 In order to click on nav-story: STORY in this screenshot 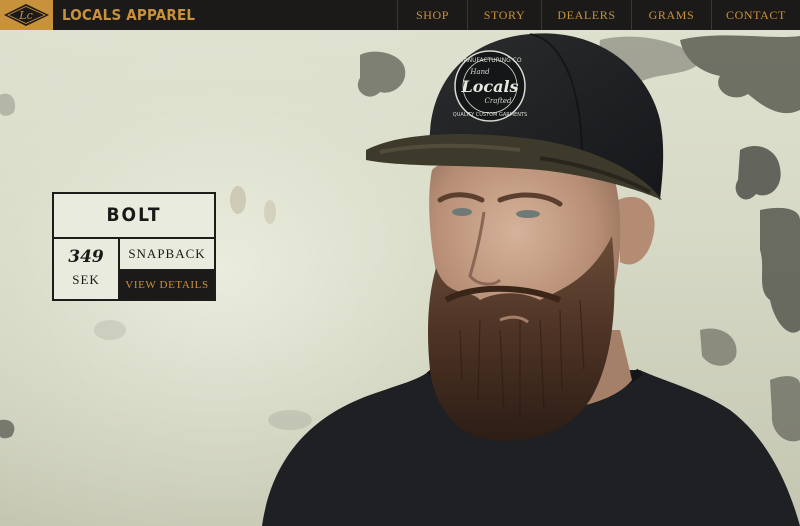, I will do `click(504, 15)`.